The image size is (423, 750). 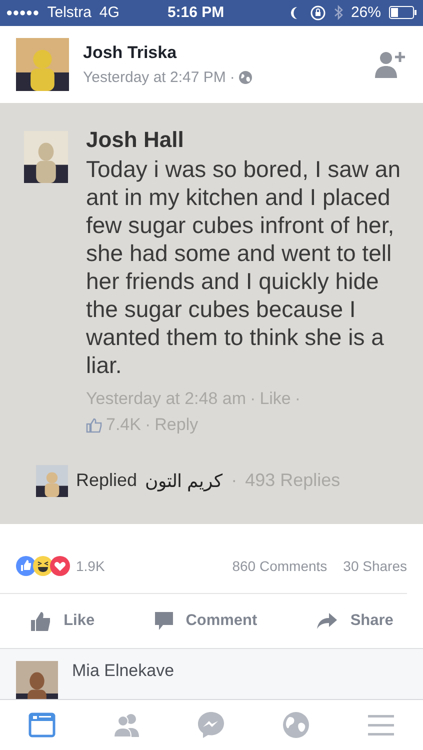 I want to click on replied-label: Replied, so click(x=107, y=481).